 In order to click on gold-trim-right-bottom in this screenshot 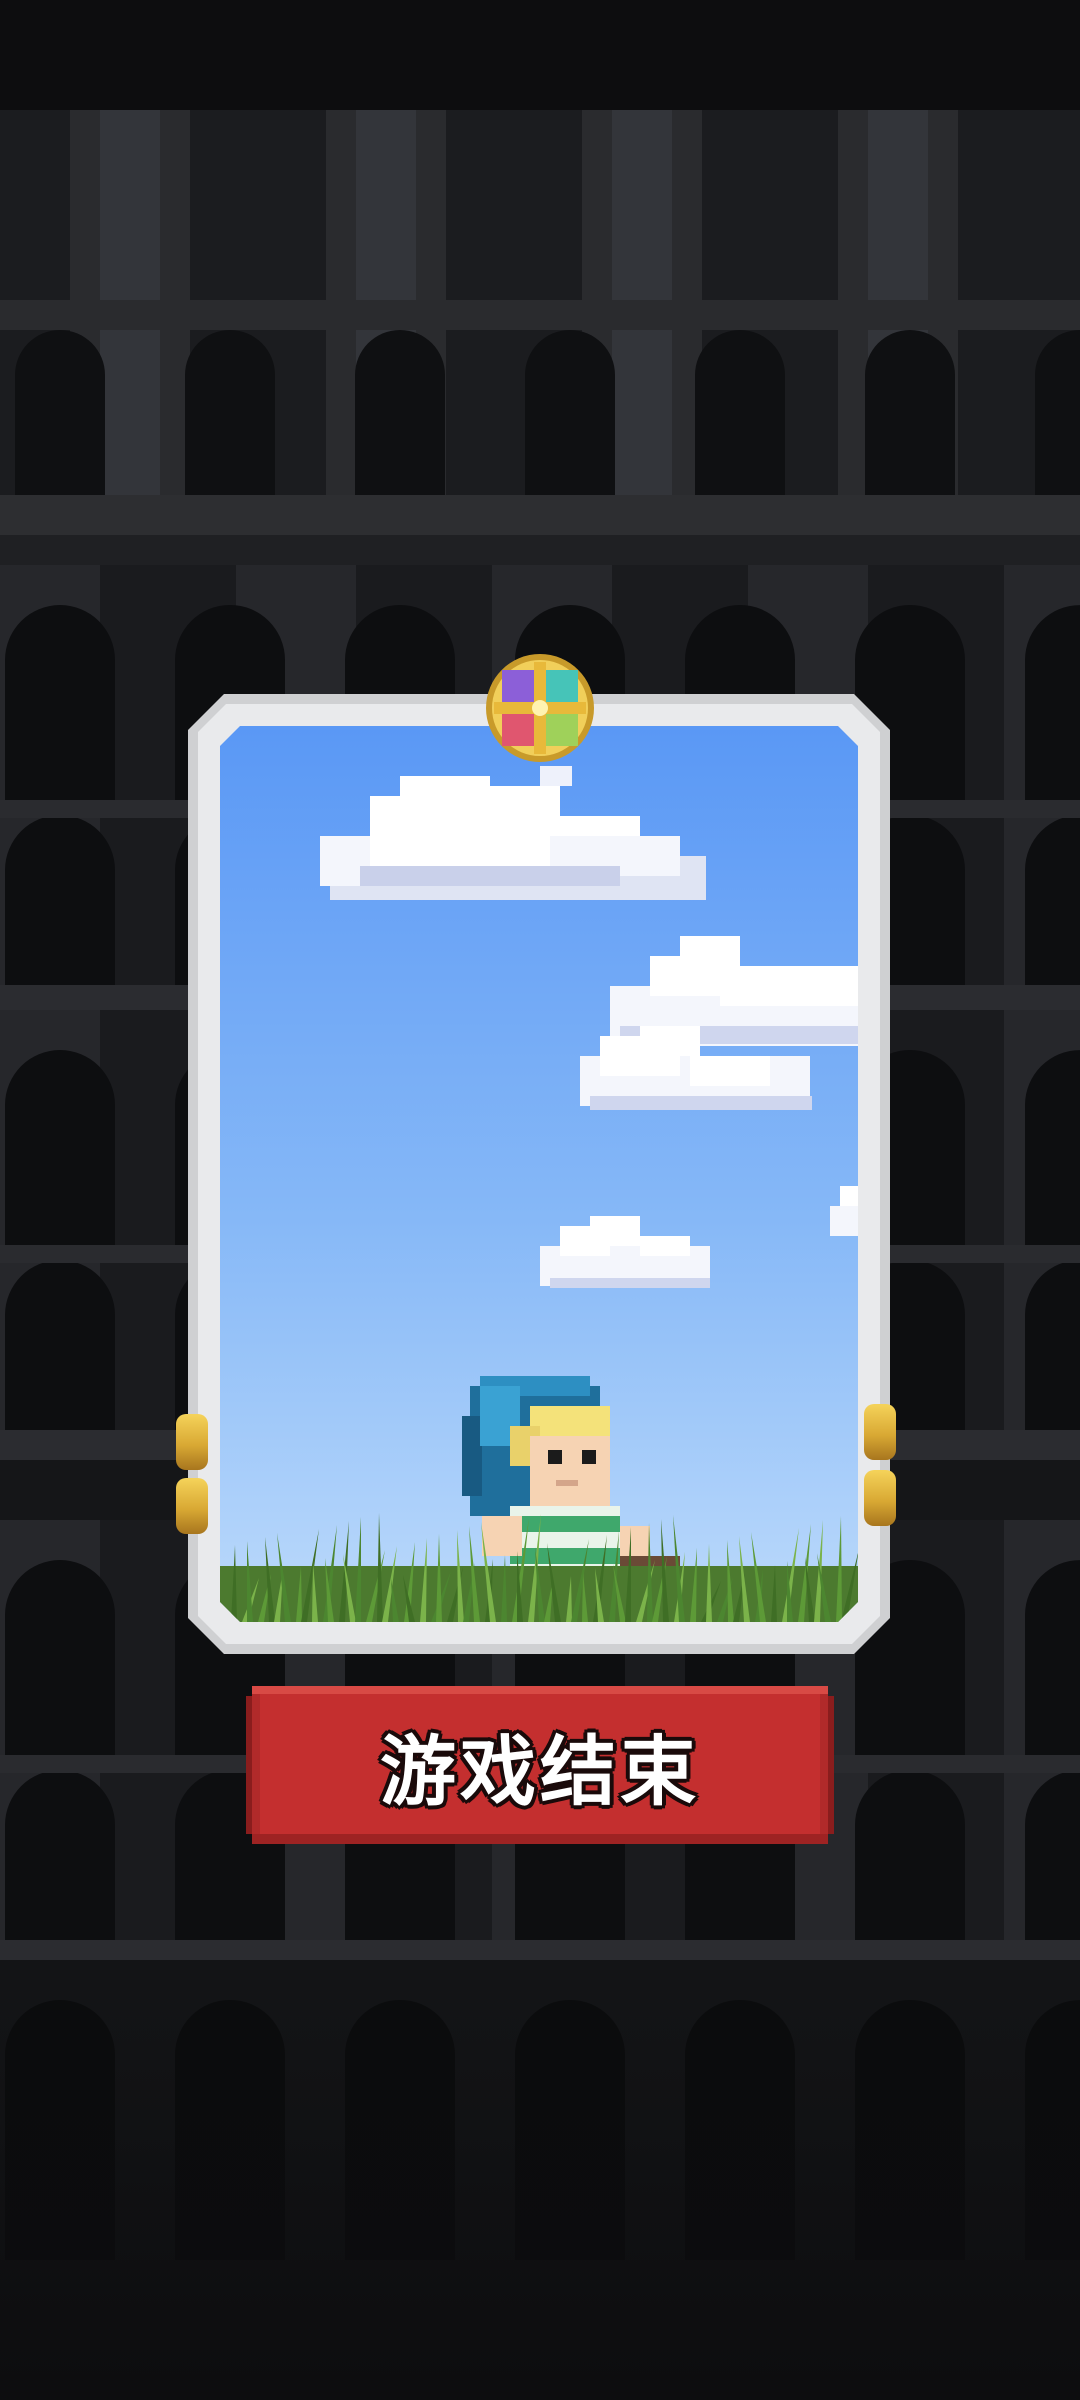, I will do `click(880, 1498)`.